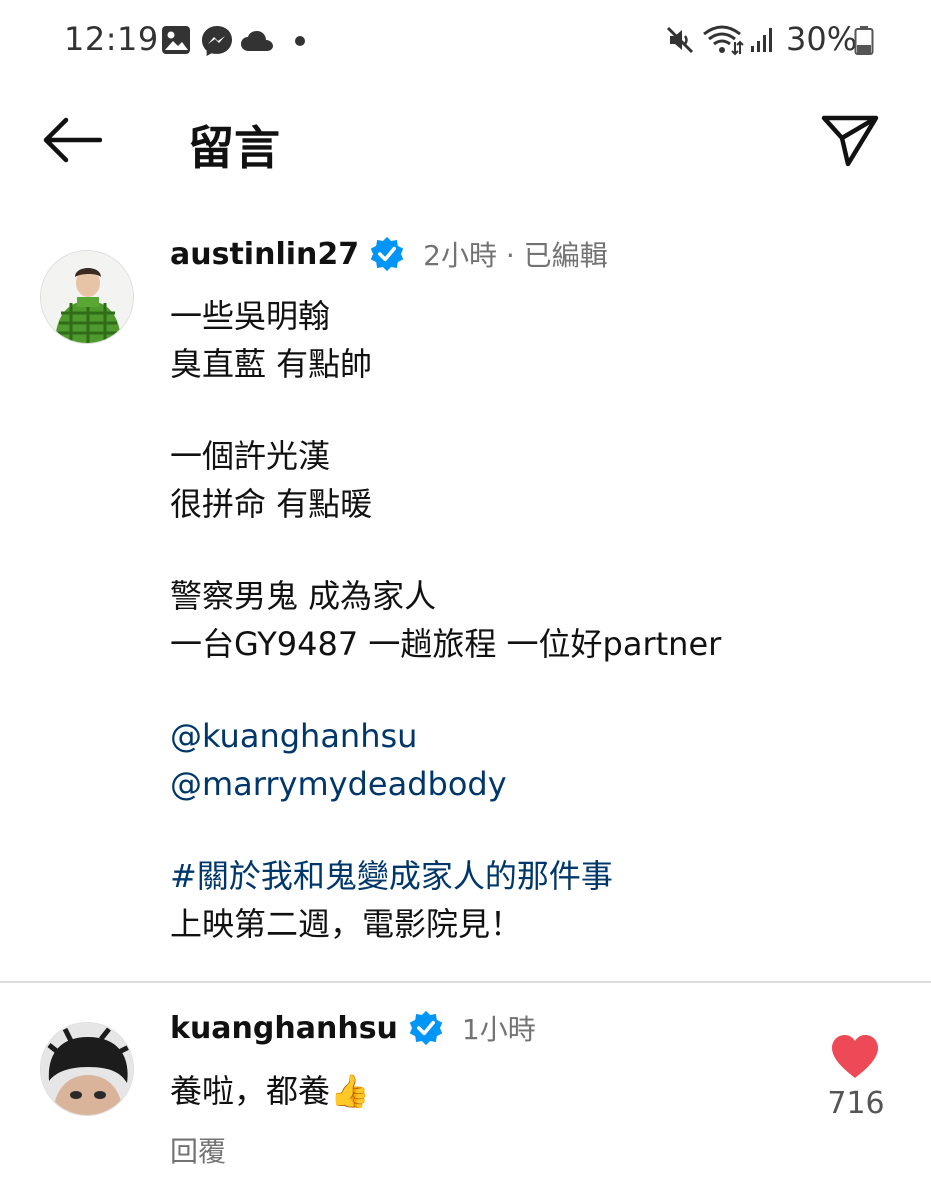 The width and height of the screenshot is (931, 1200). I want to click on mute-icon, so click(680, 40).